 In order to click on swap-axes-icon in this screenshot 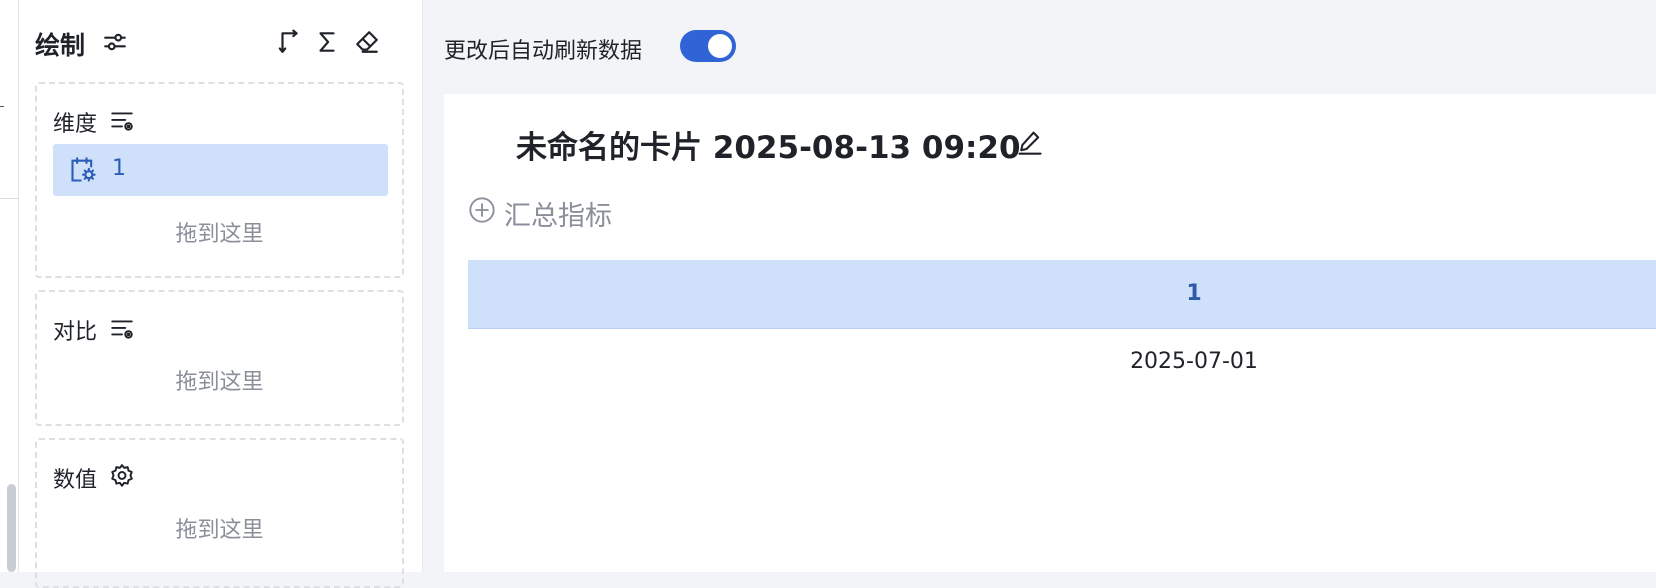, I will do `click(289, 42)`.